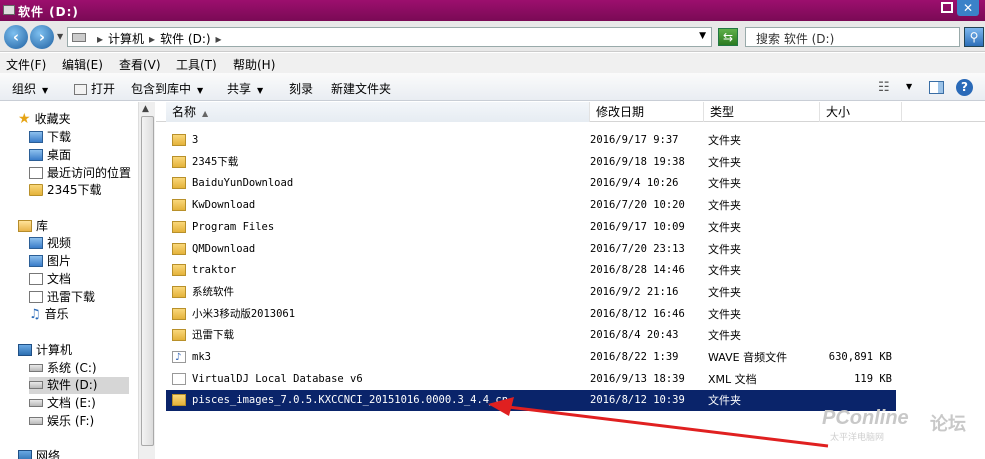  I want to click on nav-scrollbar: ▲, so click(146, 280).